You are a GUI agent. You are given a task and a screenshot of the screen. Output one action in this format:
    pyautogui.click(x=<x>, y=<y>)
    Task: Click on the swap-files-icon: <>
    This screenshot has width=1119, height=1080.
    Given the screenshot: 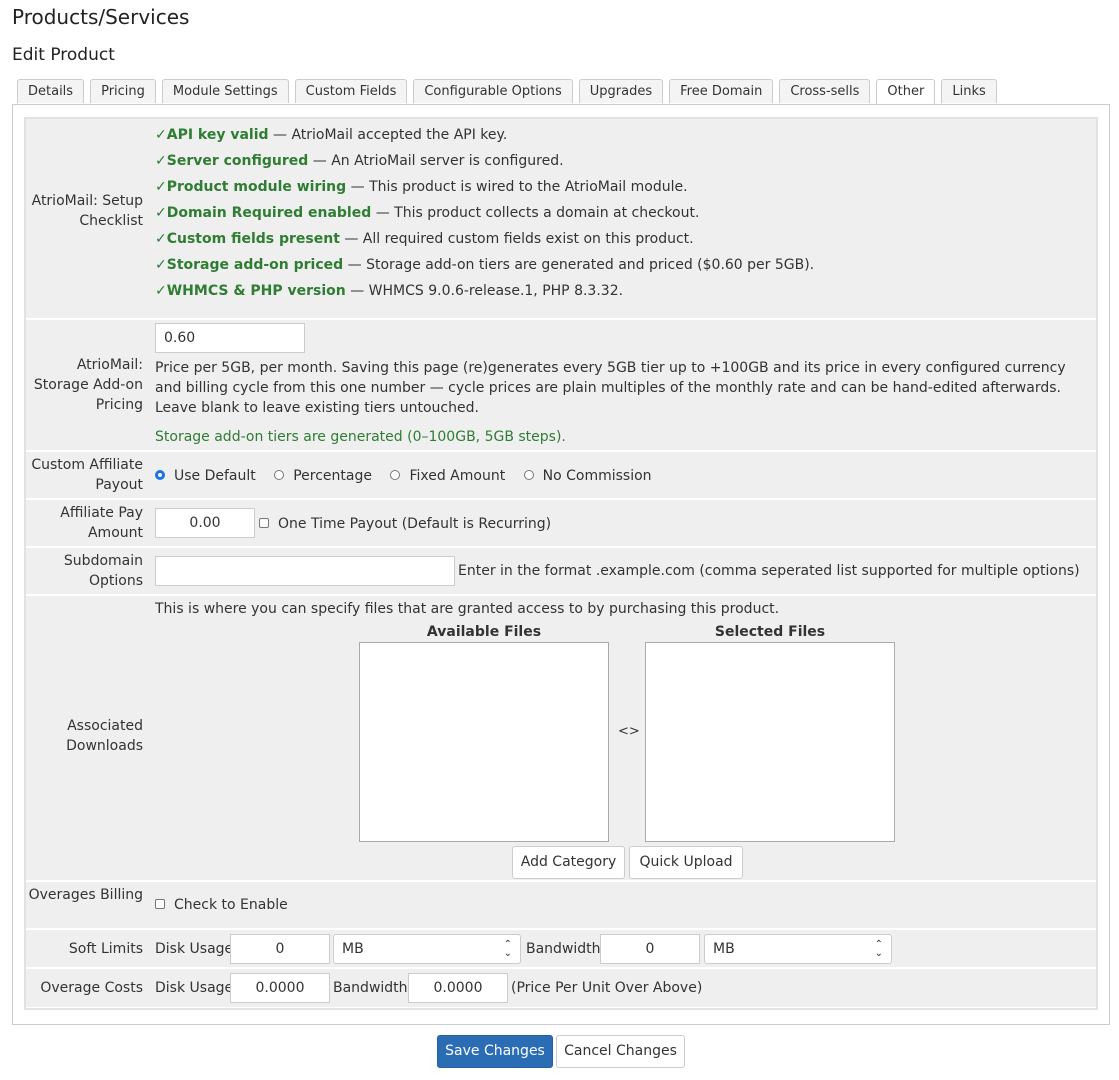 What is the action you would take?
    pyautogui.click(x=629, y=732)
    